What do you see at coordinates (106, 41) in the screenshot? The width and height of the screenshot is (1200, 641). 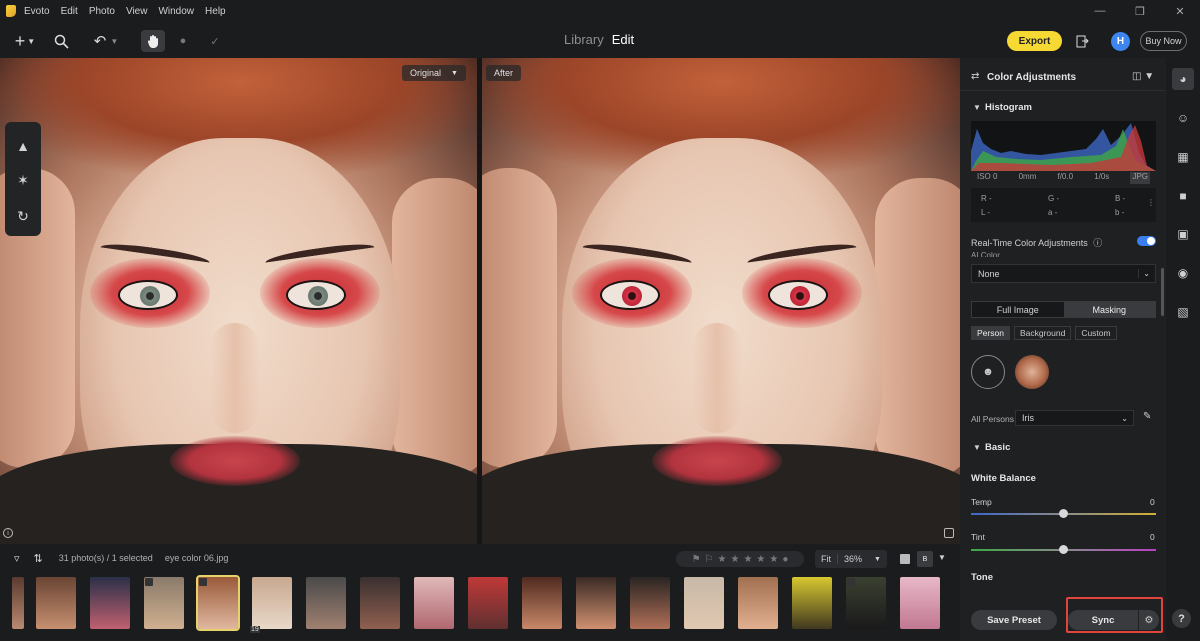 I see `undo-icon: ↶ ▼` at bounding box center [106, 41].